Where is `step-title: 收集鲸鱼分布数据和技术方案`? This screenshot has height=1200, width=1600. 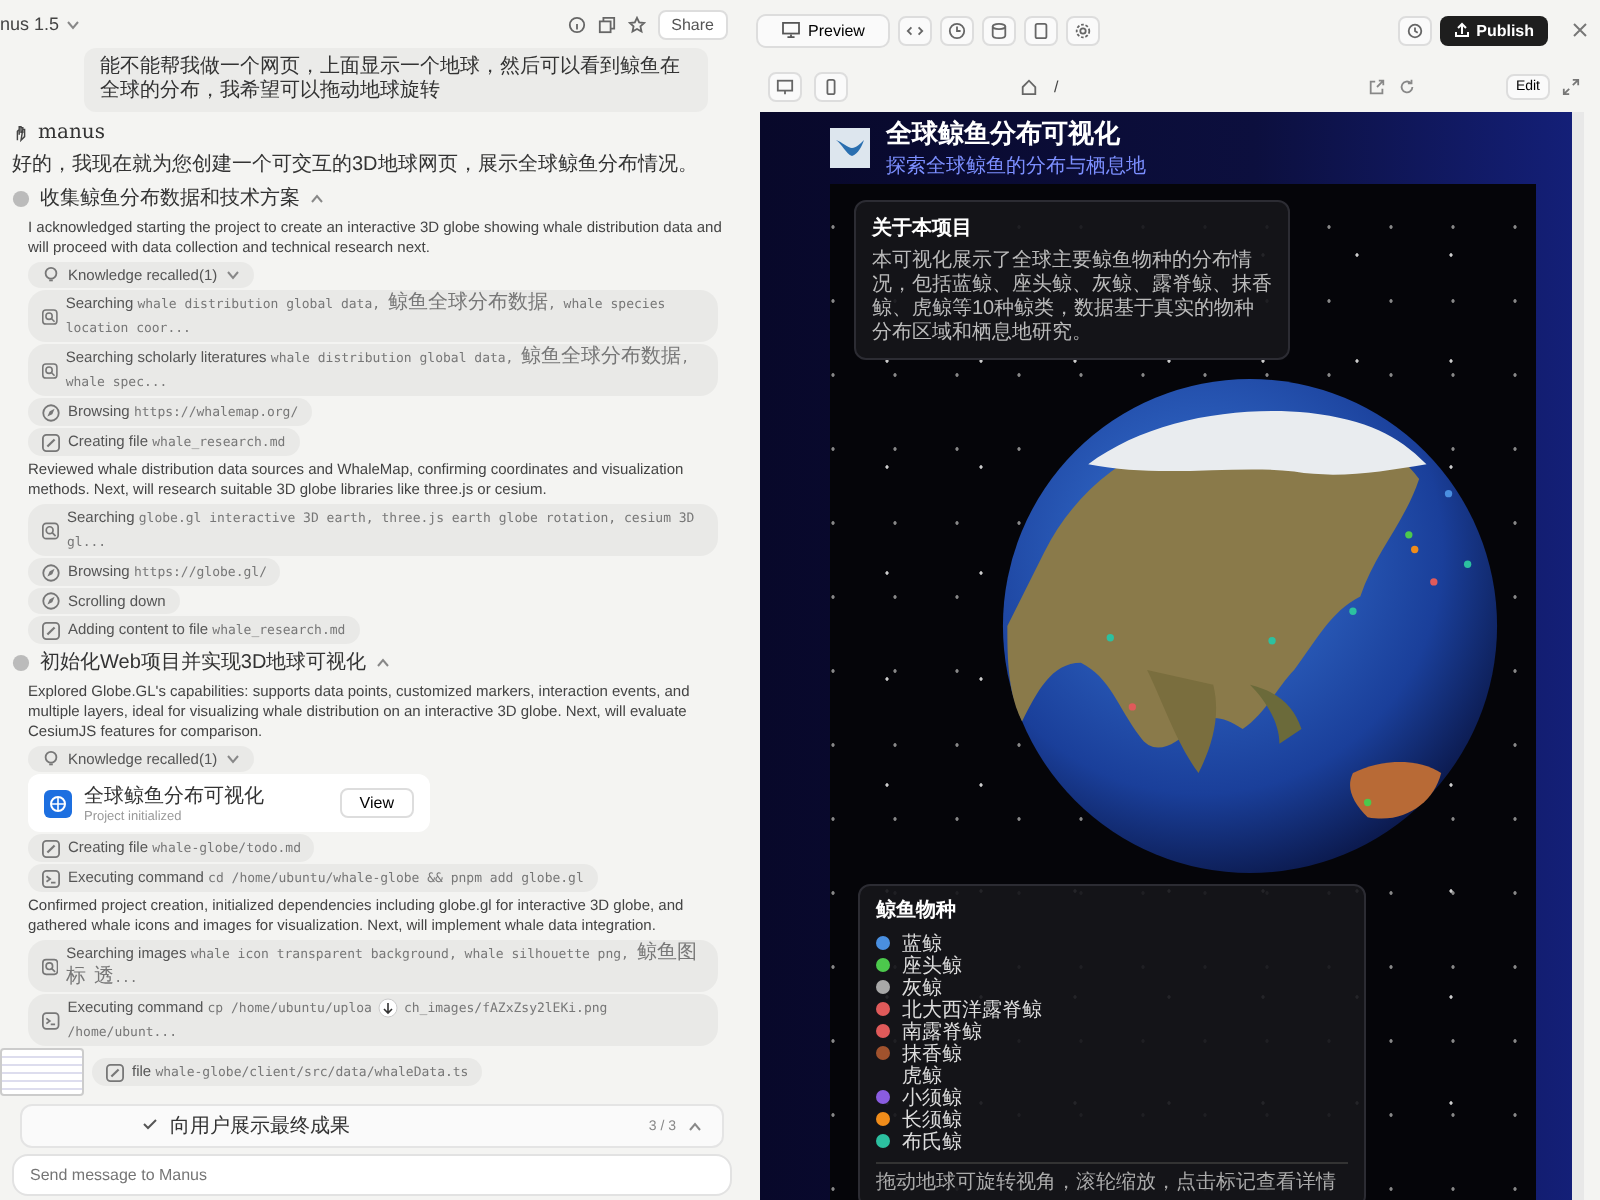
step-title: 收集鲸鱼分布数据和技术方案 is located at coordinates (170, 198).